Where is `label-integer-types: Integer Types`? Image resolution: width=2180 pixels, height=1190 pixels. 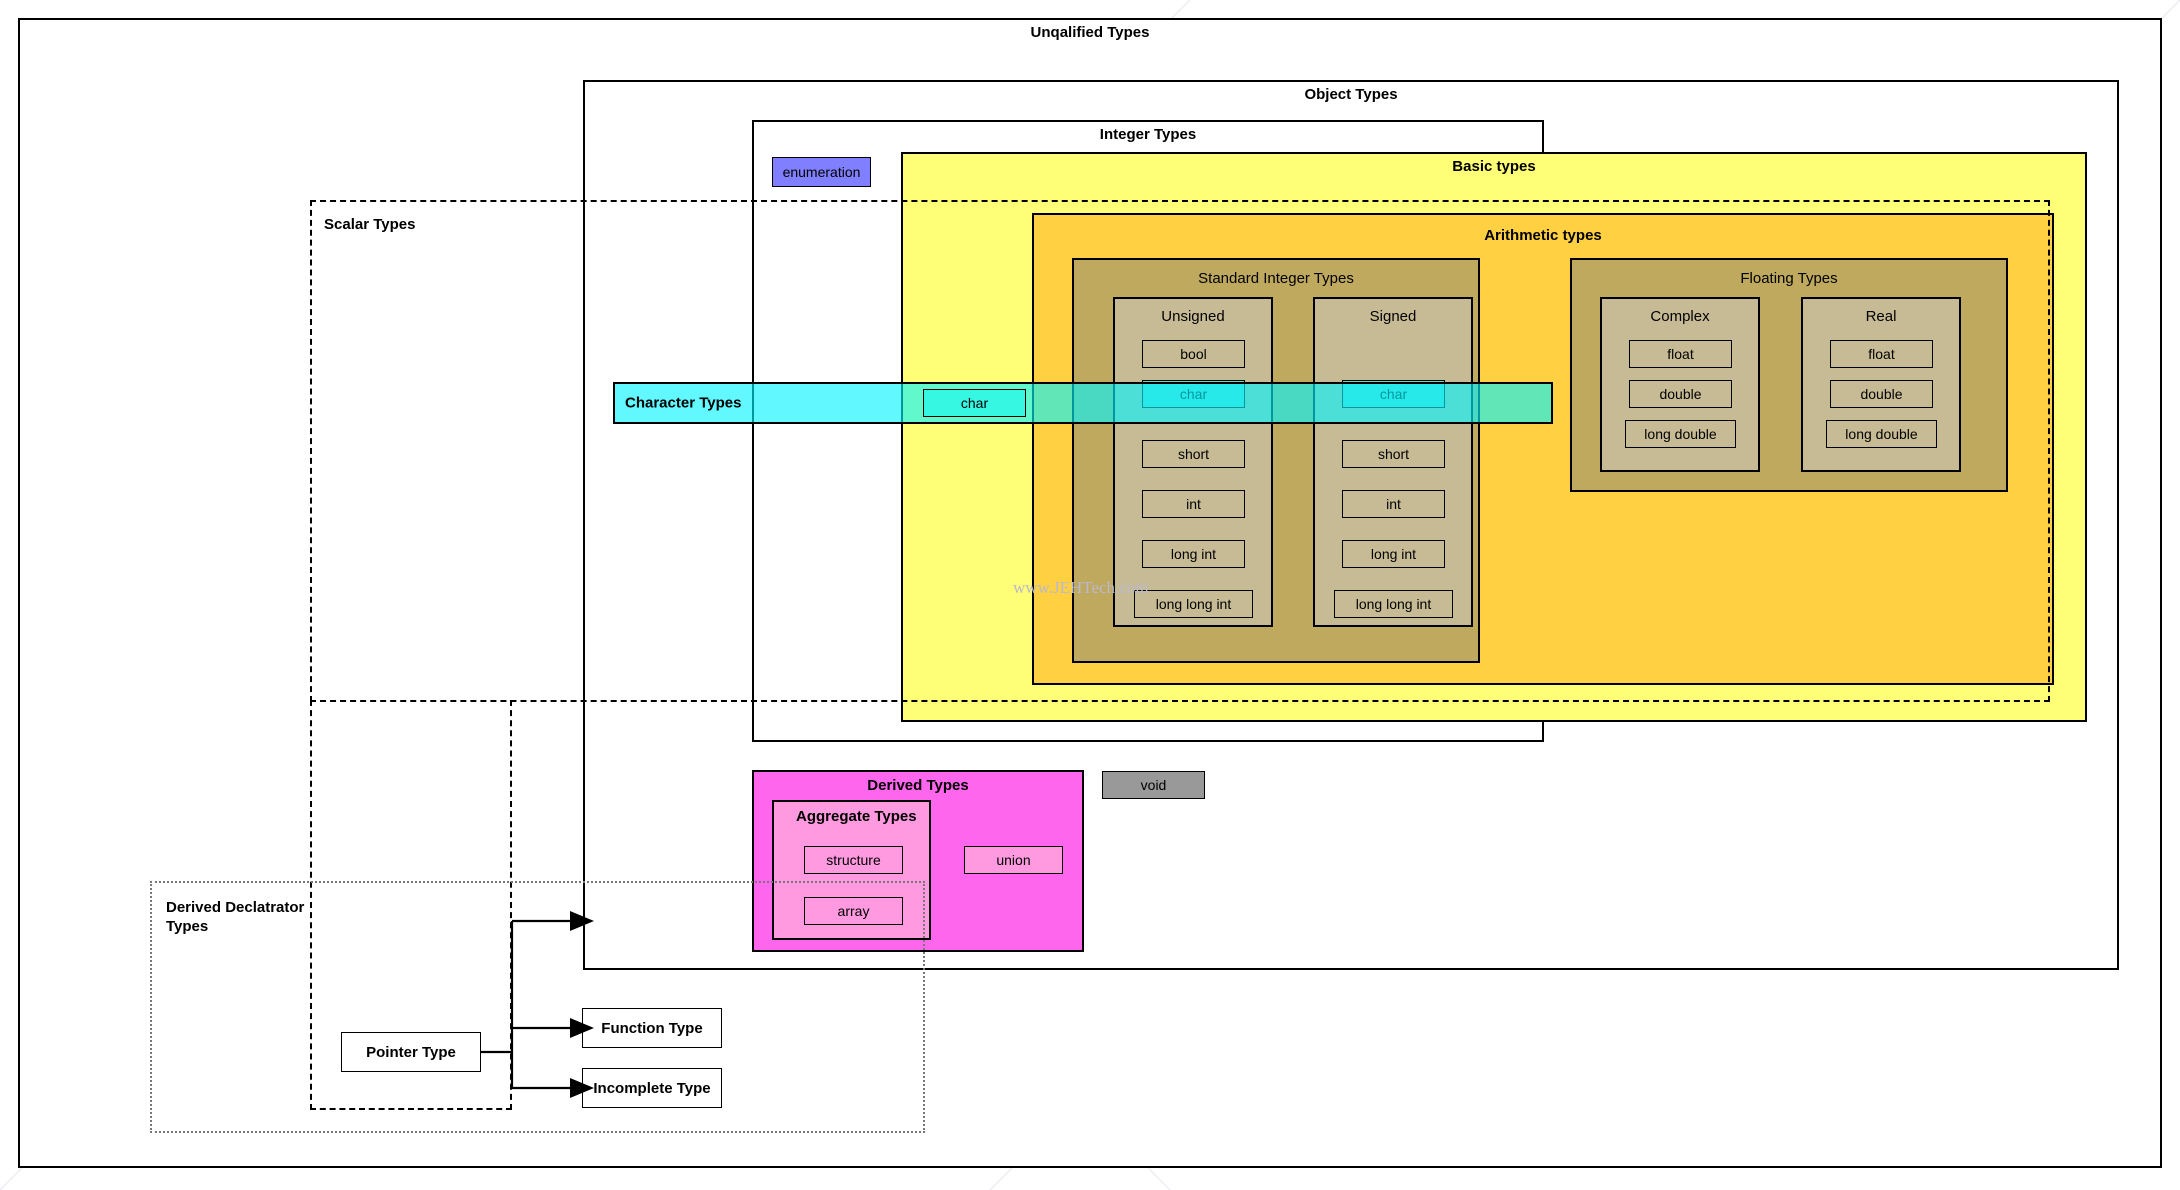
label-integer-types: Integer Types is located at coordinates (1148, 134).